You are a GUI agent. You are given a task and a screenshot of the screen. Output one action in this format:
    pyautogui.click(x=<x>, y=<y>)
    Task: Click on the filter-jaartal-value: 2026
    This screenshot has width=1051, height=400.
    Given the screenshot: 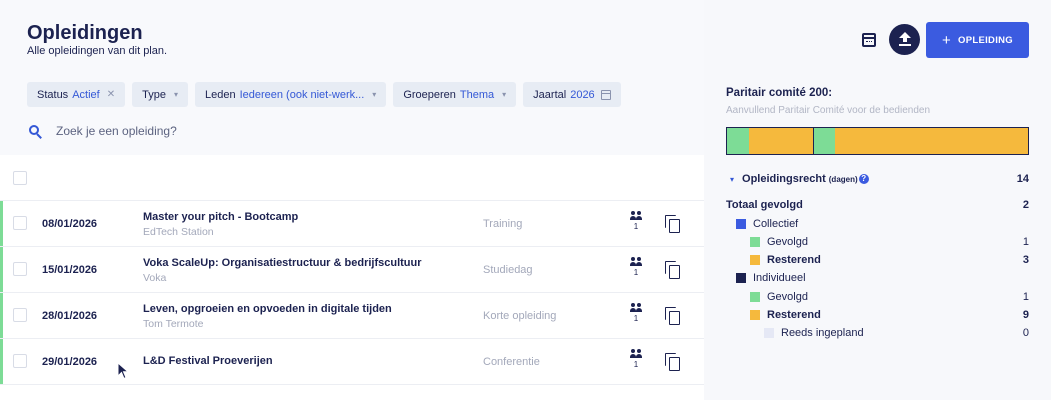 What is the action you would take?
    pyautogui.click(x=582, y=94)
    